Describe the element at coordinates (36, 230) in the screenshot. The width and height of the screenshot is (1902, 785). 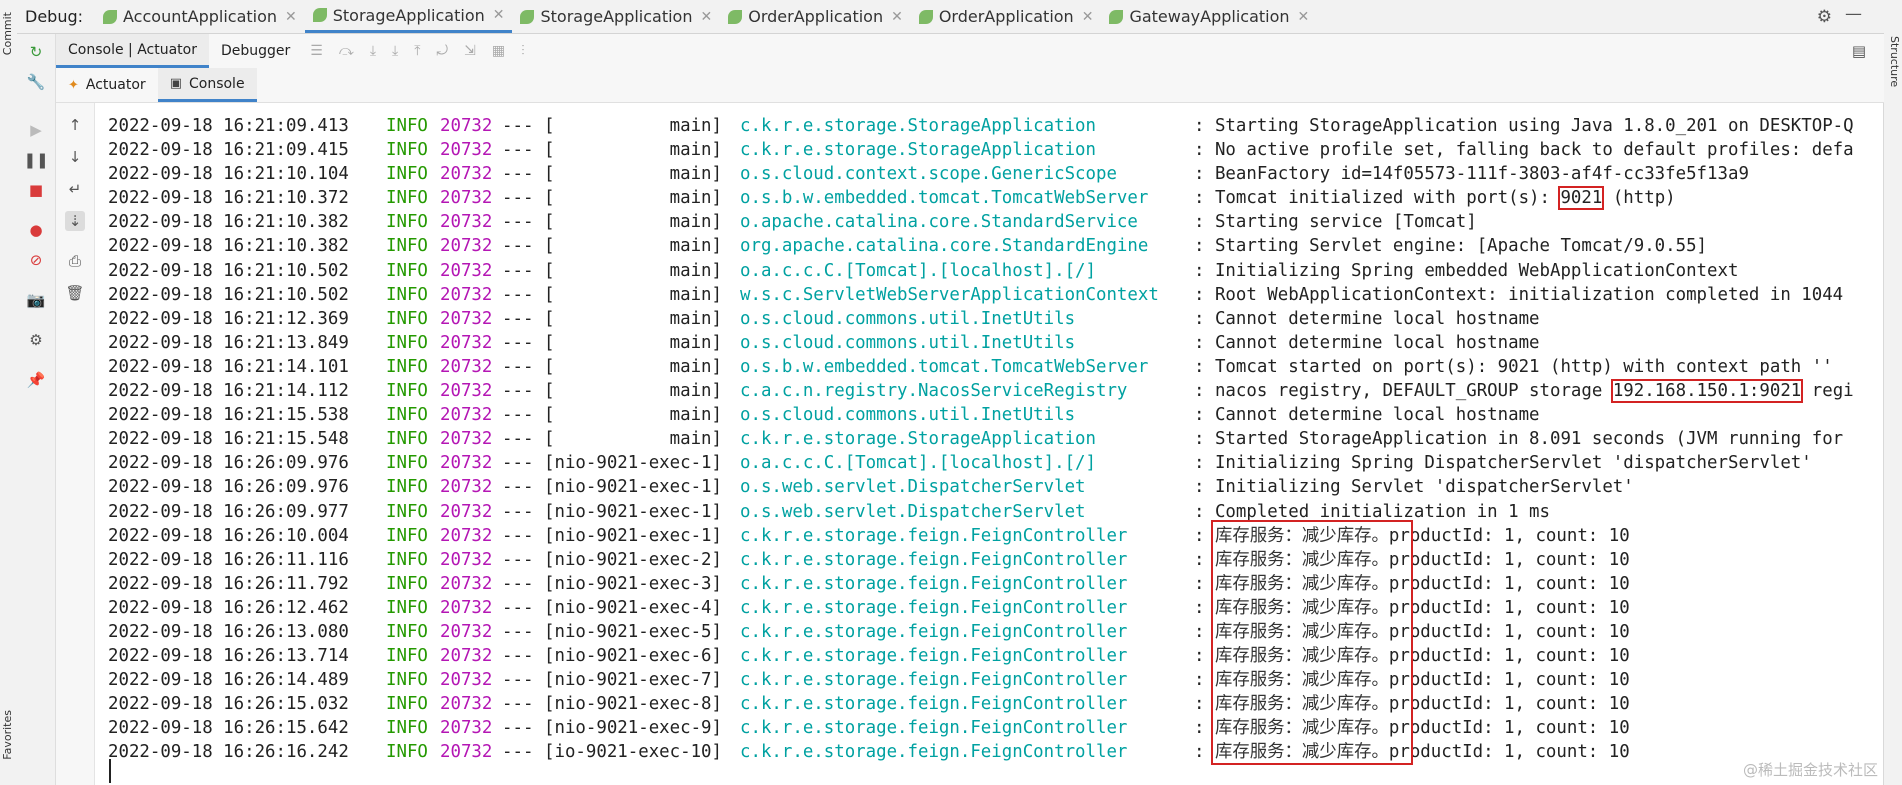
I see `view-breakpoints-icon: ●` at that location.